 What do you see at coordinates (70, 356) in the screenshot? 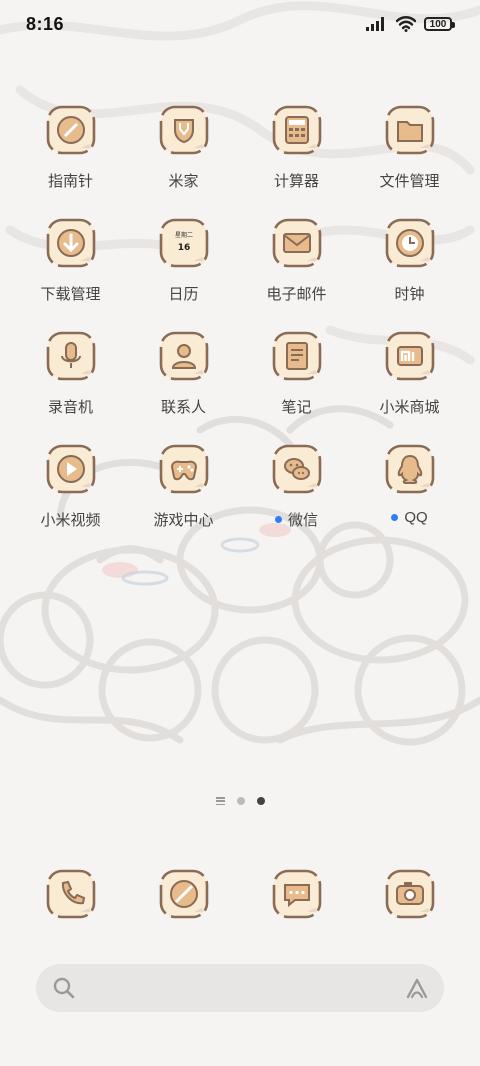
I see `microphone-icon` at bounding box center [70, 356].